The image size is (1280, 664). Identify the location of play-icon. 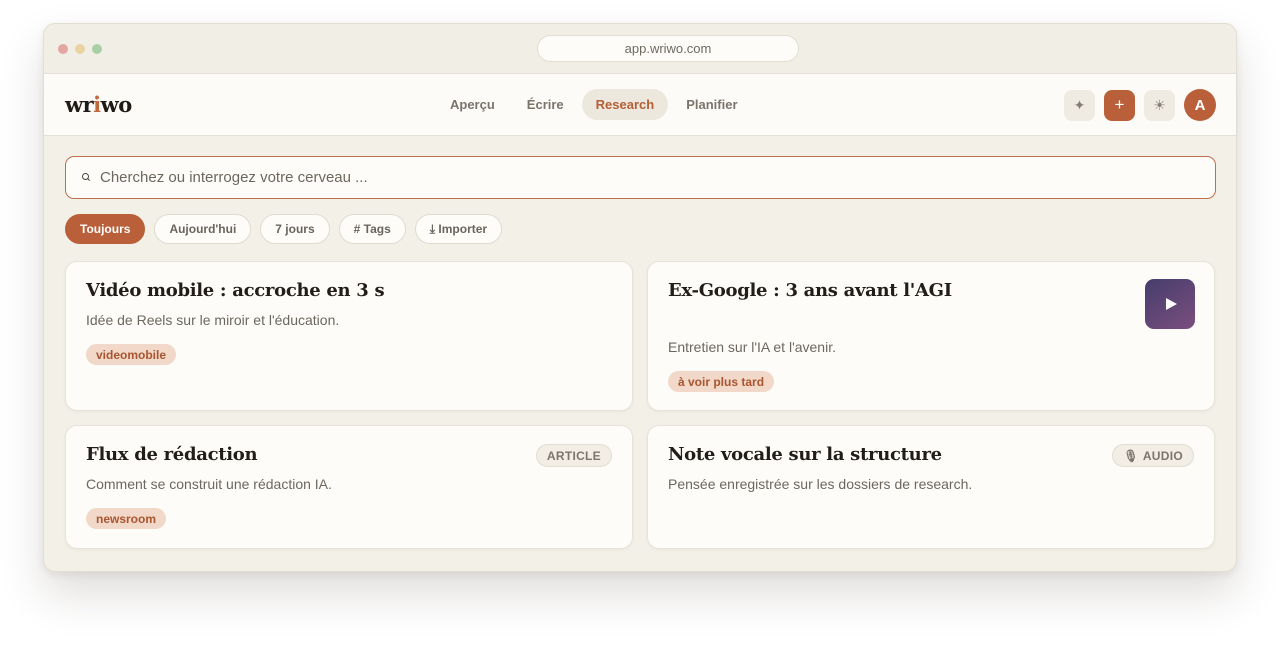
(1171, 304).